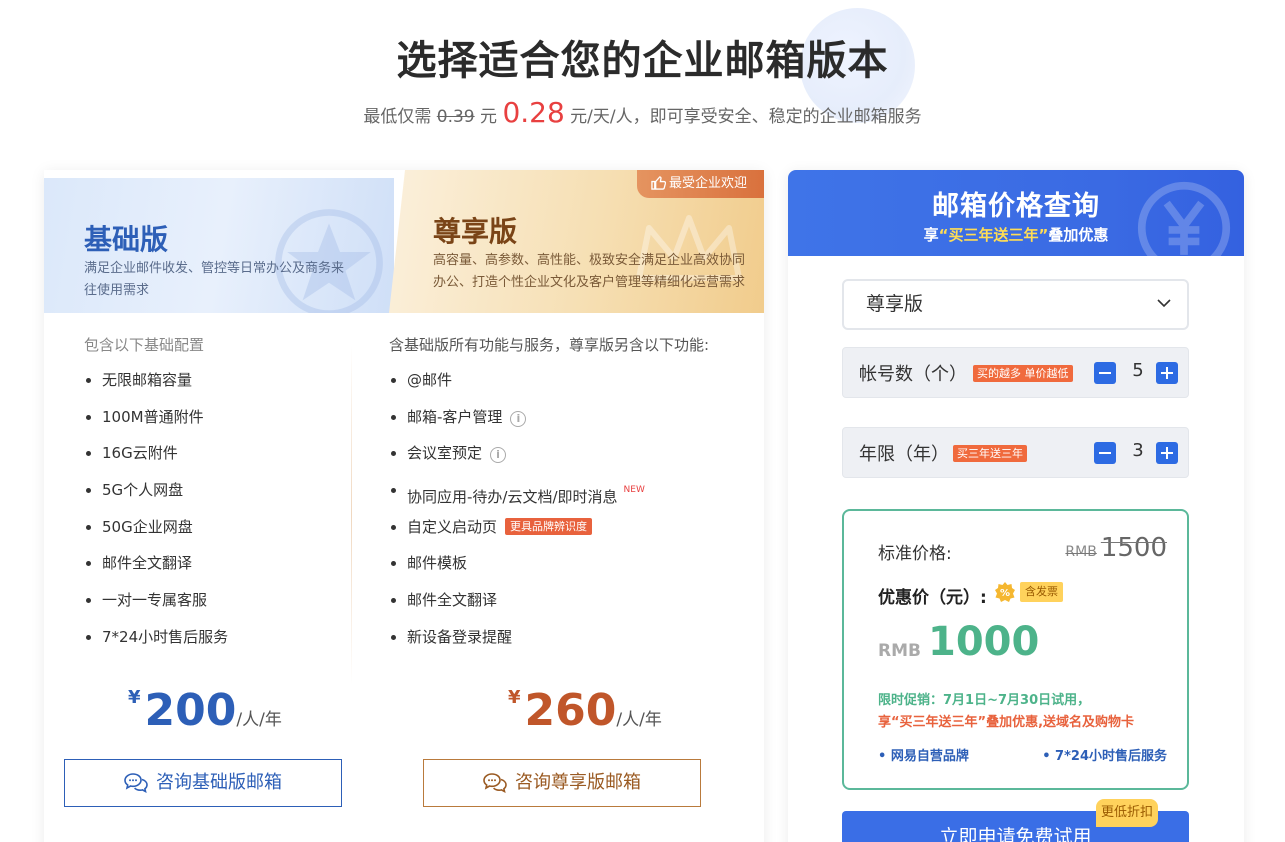 Image resolution: width=1285 pixels, height=842 pixels. What do you see at coordinates (1041, 592) in the screenshot?
I see `invoice-tag: 含发票` at bounding box center [1041, 592].